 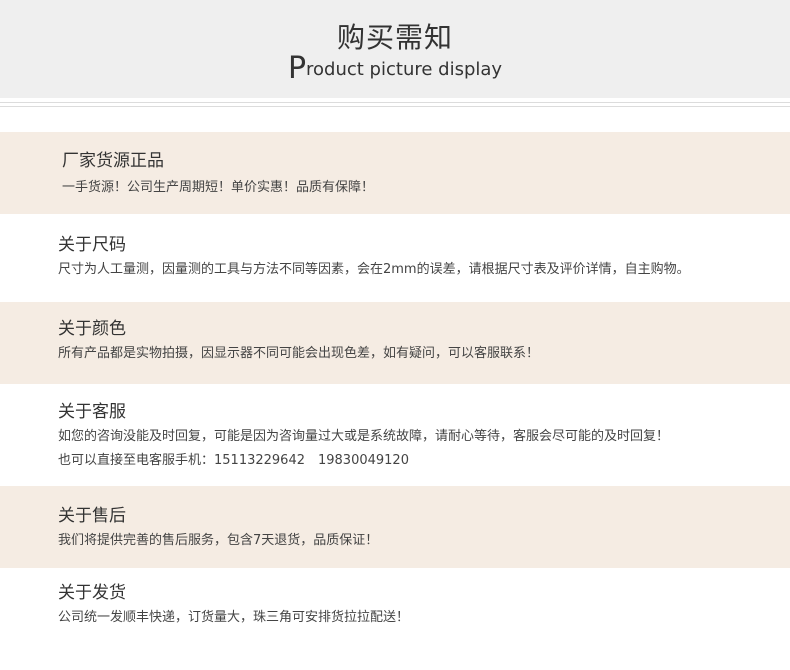 I want to click on section-title: 厂家货源正品, so click(x=113, y=161).